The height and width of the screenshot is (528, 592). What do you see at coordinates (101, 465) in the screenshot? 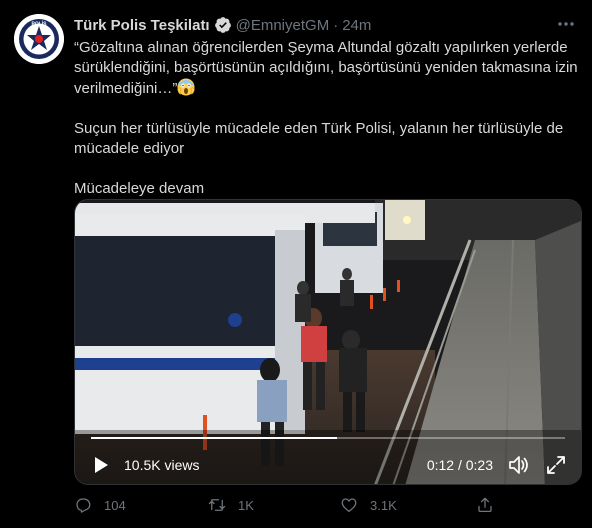
I see `play-icon` at bounding box center [101, 465].